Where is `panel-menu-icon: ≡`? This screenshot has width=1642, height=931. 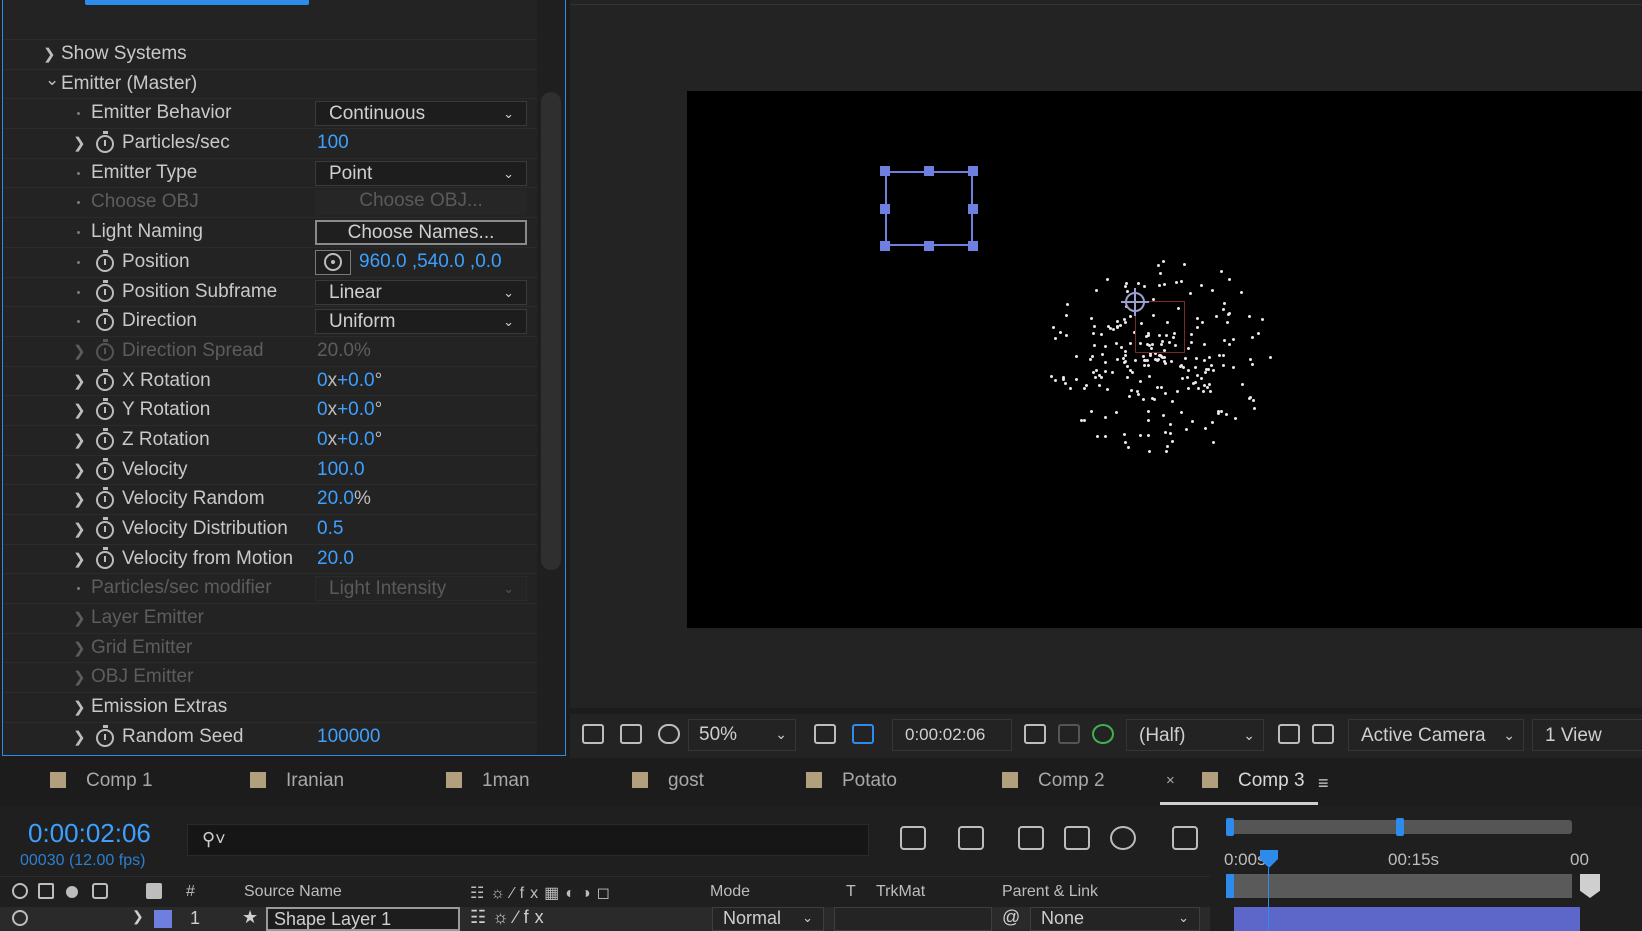
panel-menu-icon: ≡ is located at coordinates (1323, 783).